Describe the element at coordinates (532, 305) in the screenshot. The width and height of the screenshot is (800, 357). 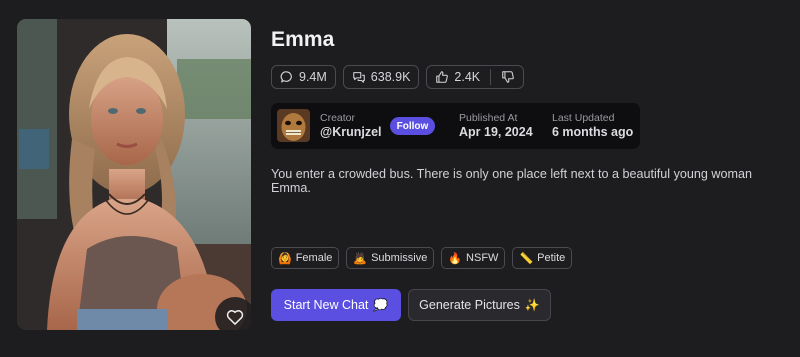
I see `sparkles-icon: ✨` at that location.